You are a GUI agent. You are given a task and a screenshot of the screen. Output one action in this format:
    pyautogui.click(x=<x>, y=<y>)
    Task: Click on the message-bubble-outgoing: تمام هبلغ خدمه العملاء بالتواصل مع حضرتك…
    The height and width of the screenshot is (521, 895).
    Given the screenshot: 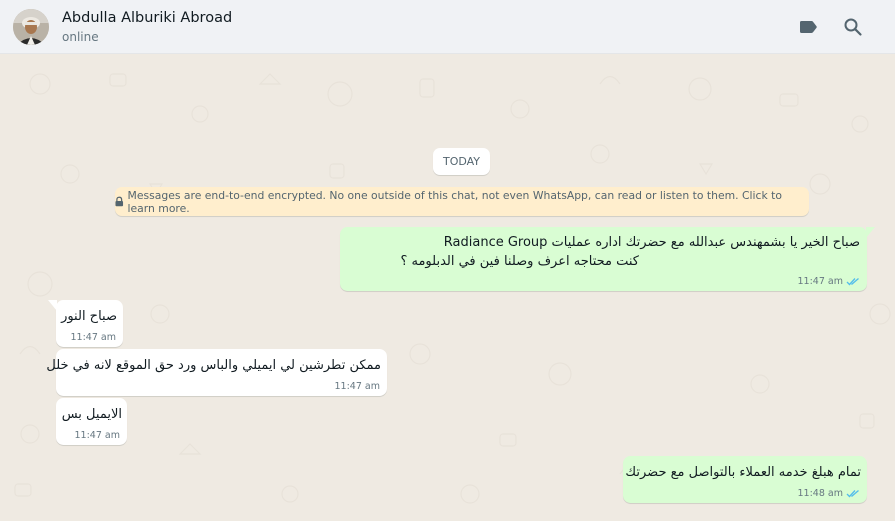 What is the action you would take?
    pyautogui.click(x=745, y=479)
    